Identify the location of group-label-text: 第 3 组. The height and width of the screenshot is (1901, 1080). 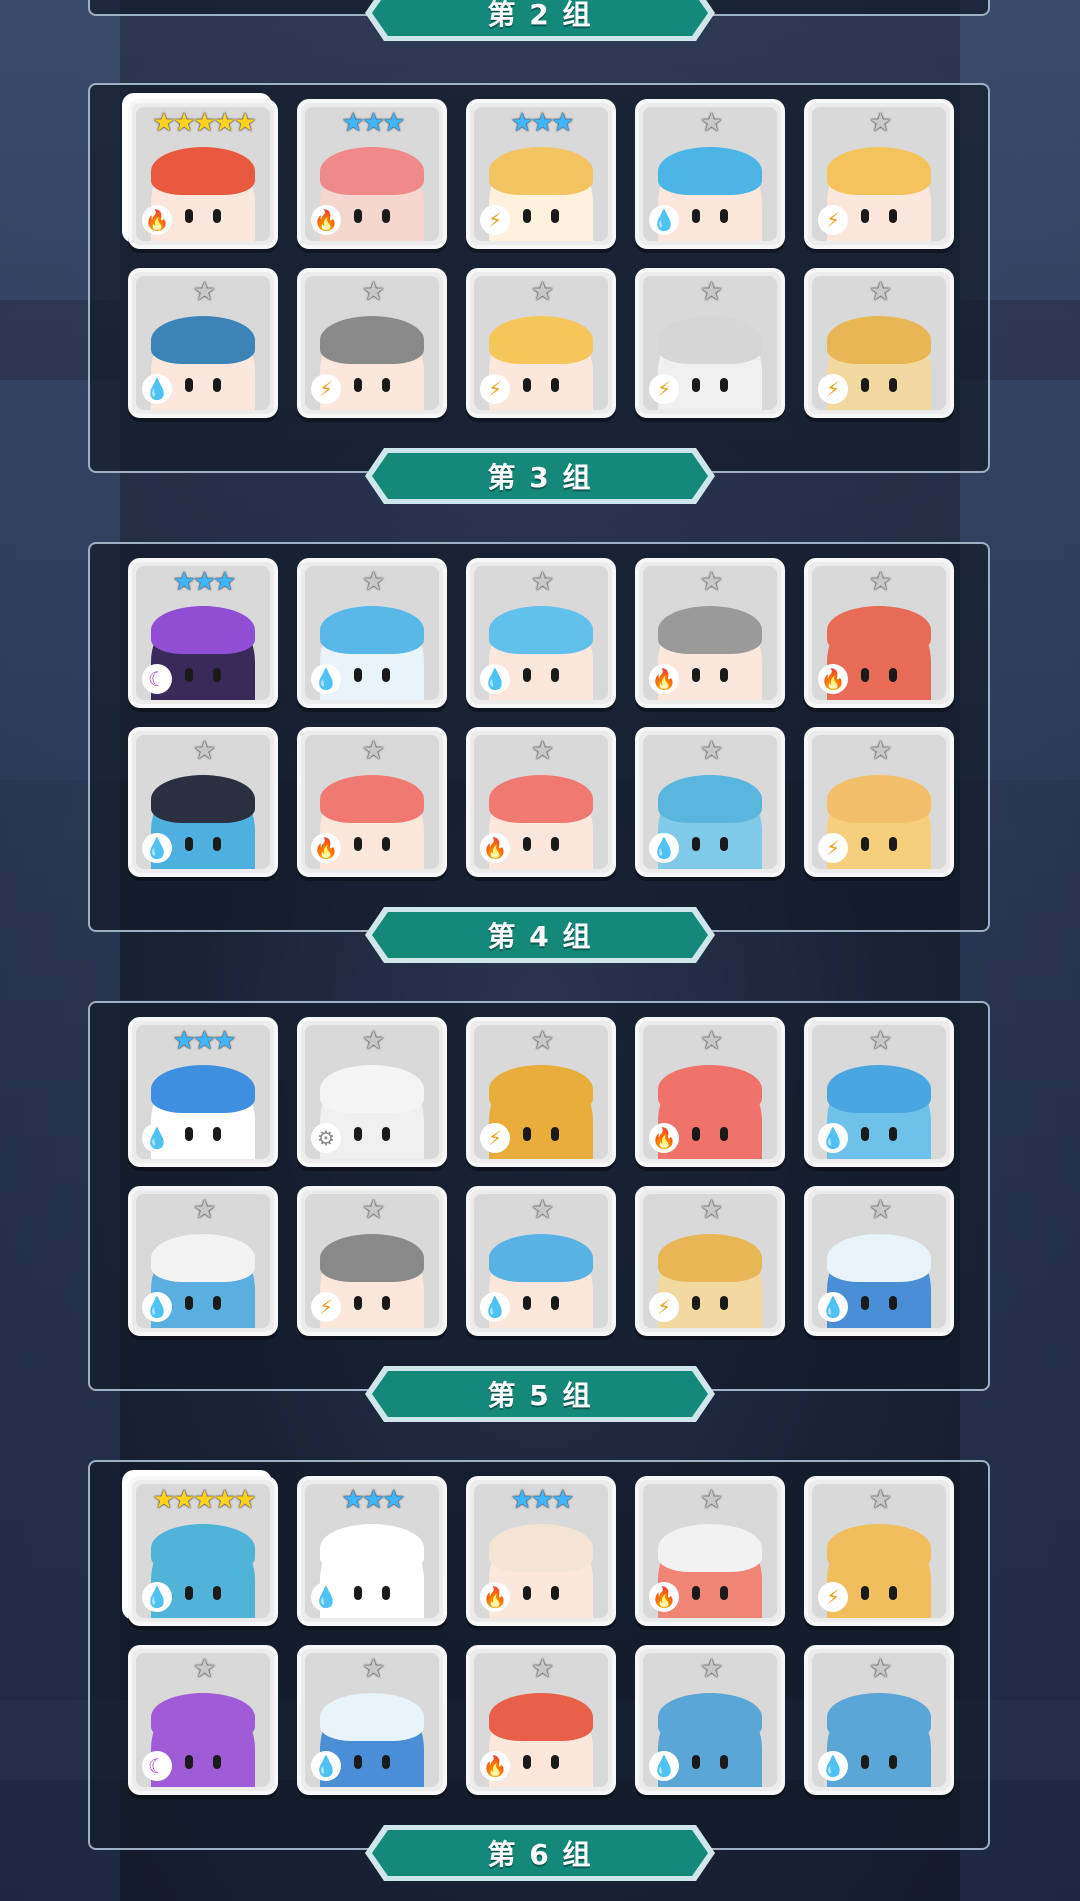
(540, 477).